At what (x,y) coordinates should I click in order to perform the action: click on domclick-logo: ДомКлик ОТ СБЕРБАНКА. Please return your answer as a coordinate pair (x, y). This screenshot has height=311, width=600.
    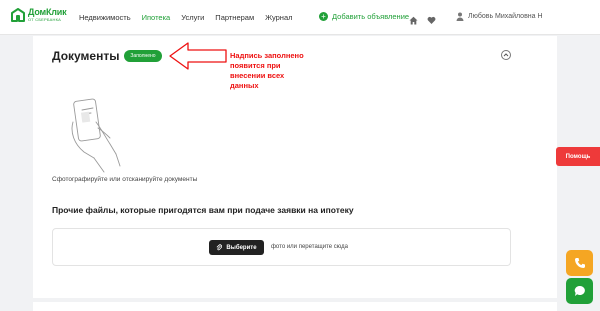
    Looking at the image, I should click on (39, 14).